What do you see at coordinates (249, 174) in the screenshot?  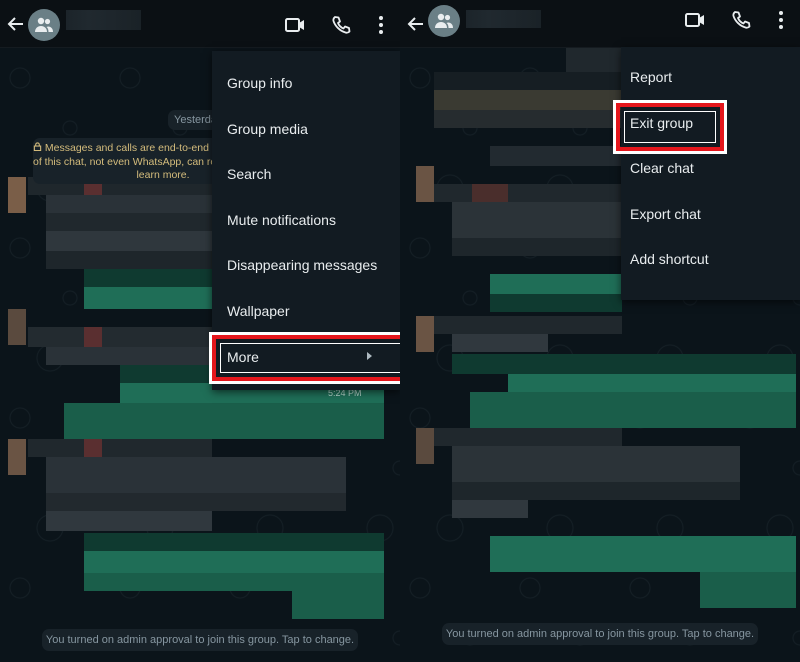 I see `menu-item-label: Search` at bounding box center [249, 174].